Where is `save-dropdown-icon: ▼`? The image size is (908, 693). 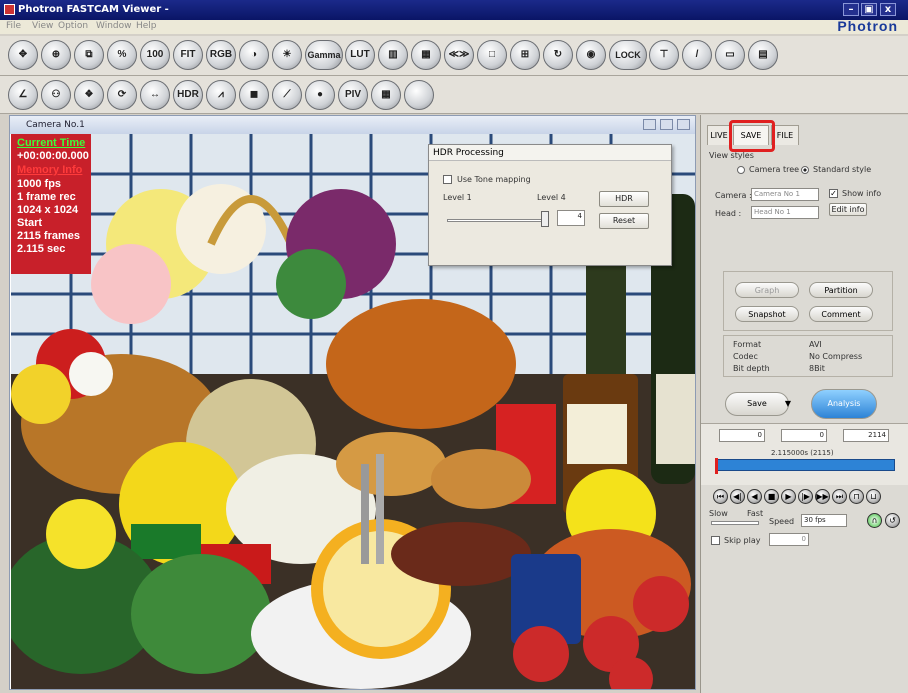 save-dropdown-icon: ▼ is located at coordinates (788, 404).